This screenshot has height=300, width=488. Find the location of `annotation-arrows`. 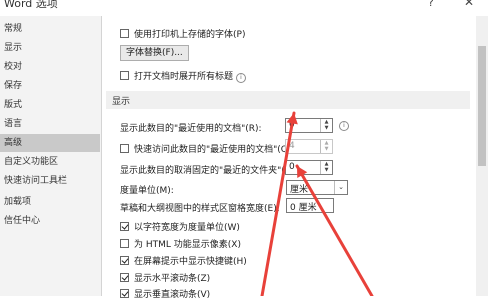

annotation-arrows is located at coordinates (317, 203).